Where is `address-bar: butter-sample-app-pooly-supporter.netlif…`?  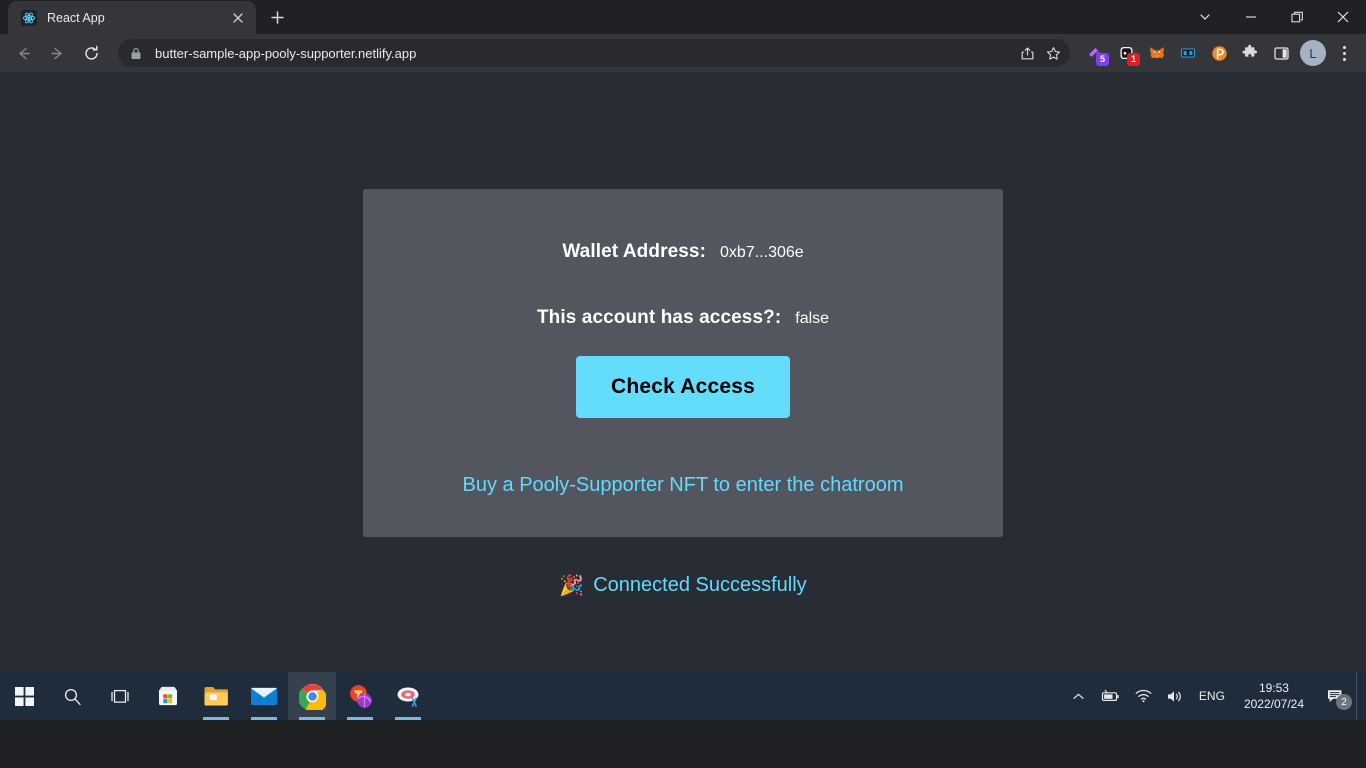 address-bar: butter-sample-app-pooly-supporter.netlif… is located at coordinates (594, 53).